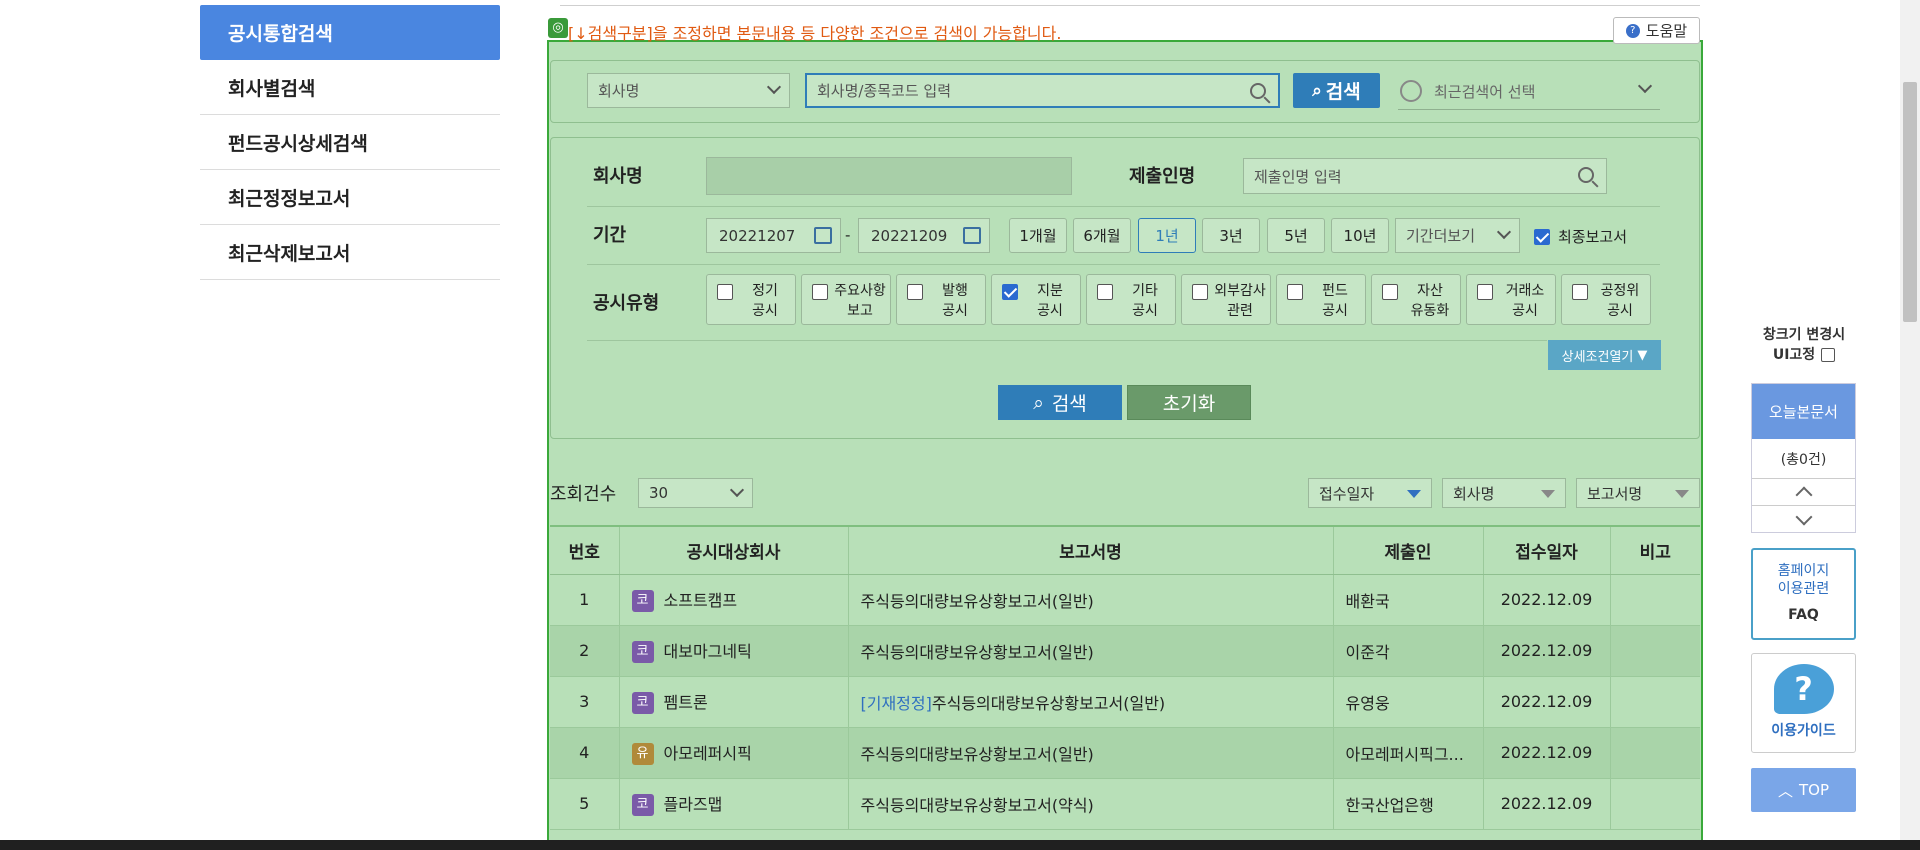 The width and height of the screenshot is (1920, 850). I want to click on company-link: 플라즈맵, so click(693, 804).